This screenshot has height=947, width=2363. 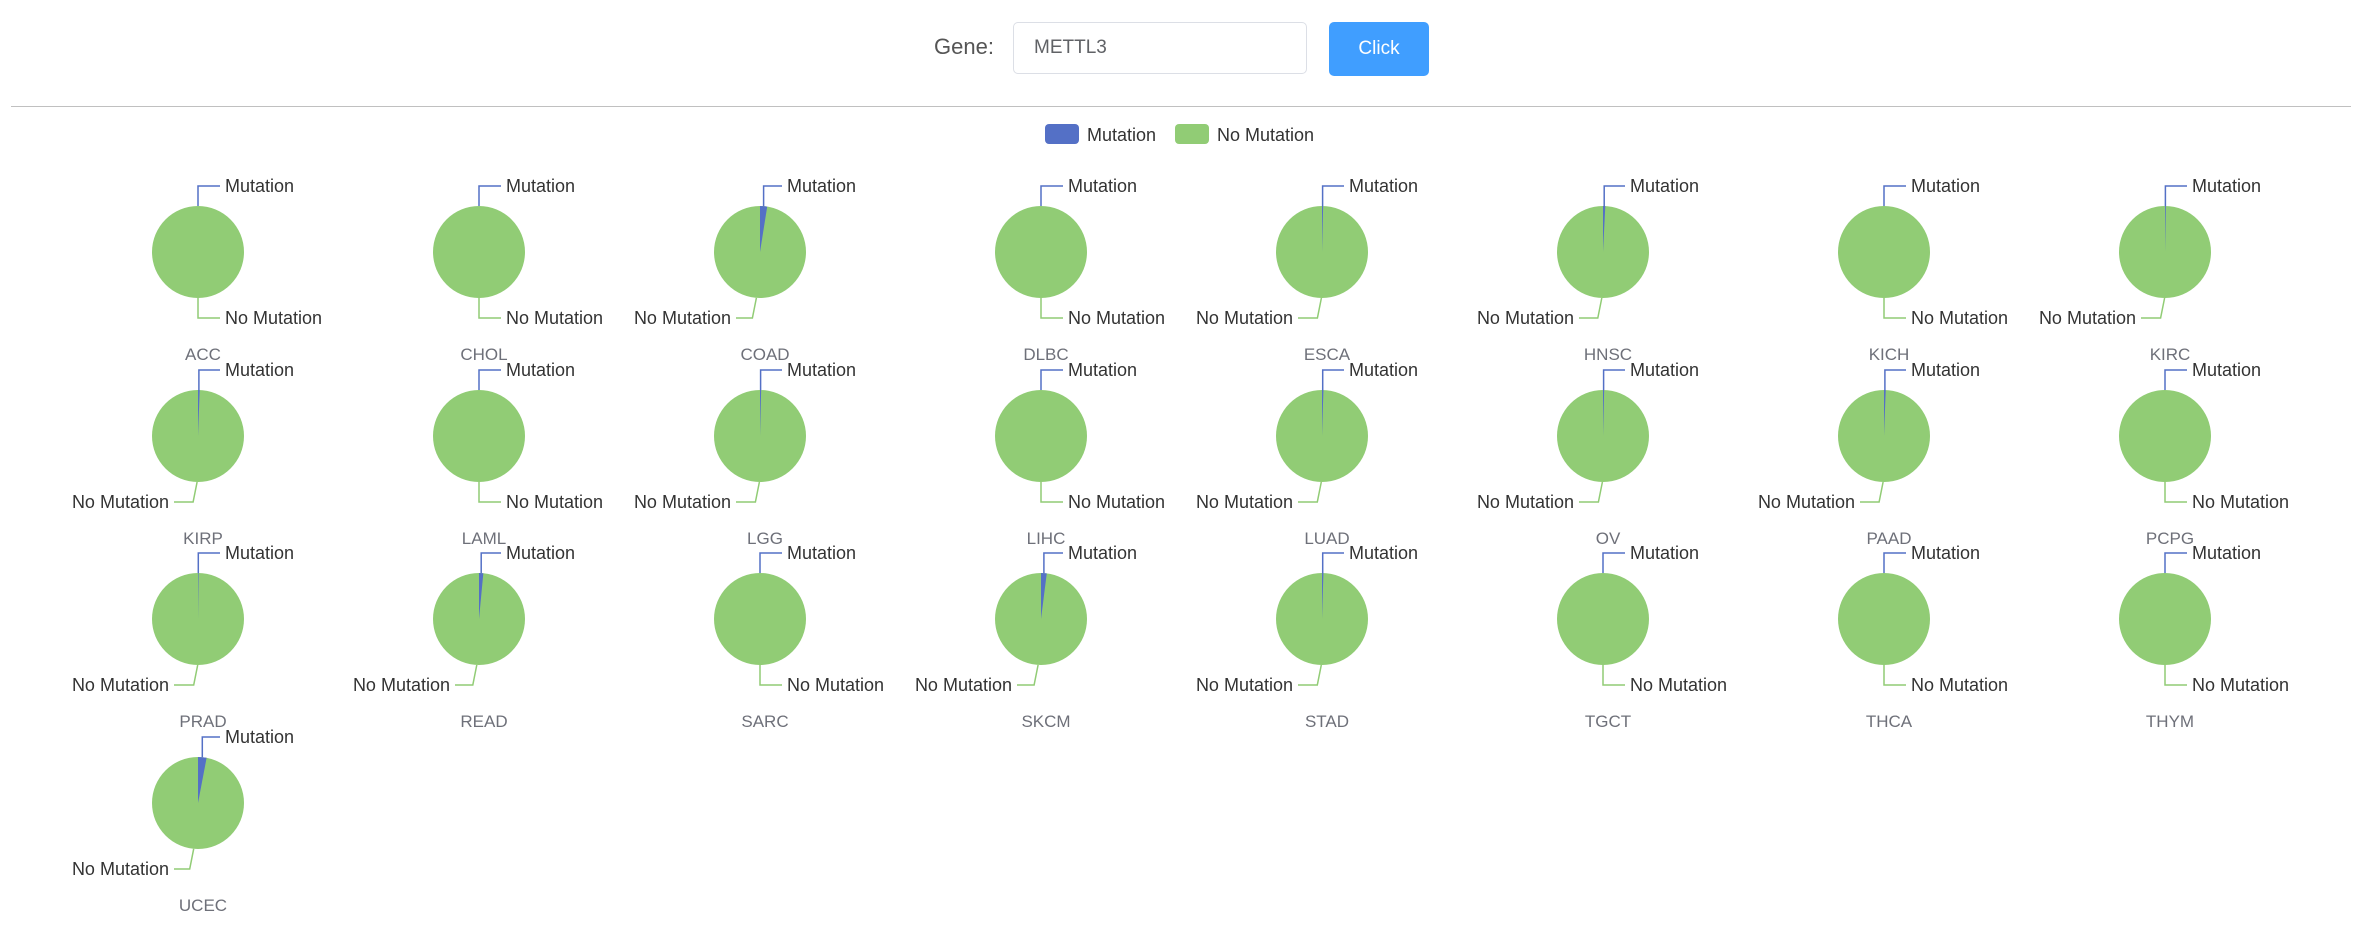 I want to click on pie-title: LUAD, so click(x=1326, y=538).